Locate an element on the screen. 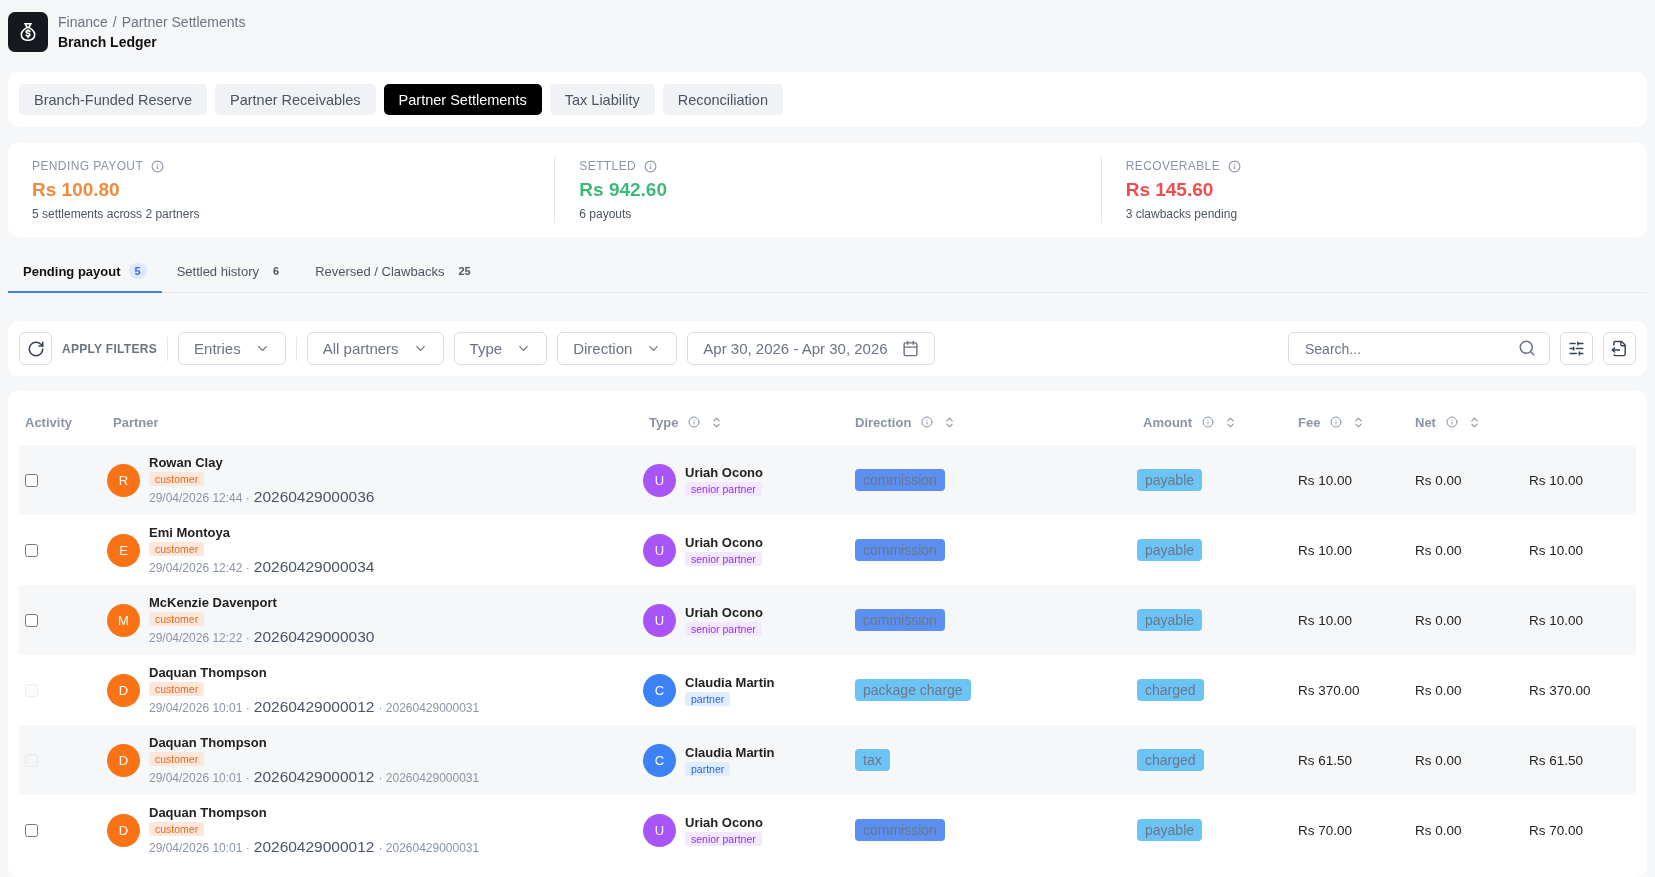  refresh-icon is located at coordinates (35, 348).